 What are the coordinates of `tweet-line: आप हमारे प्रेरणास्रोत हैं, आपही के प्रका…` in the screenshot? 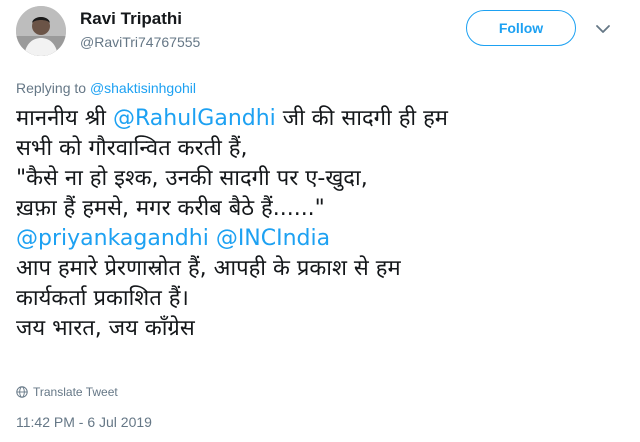 It's located at (208, 268).